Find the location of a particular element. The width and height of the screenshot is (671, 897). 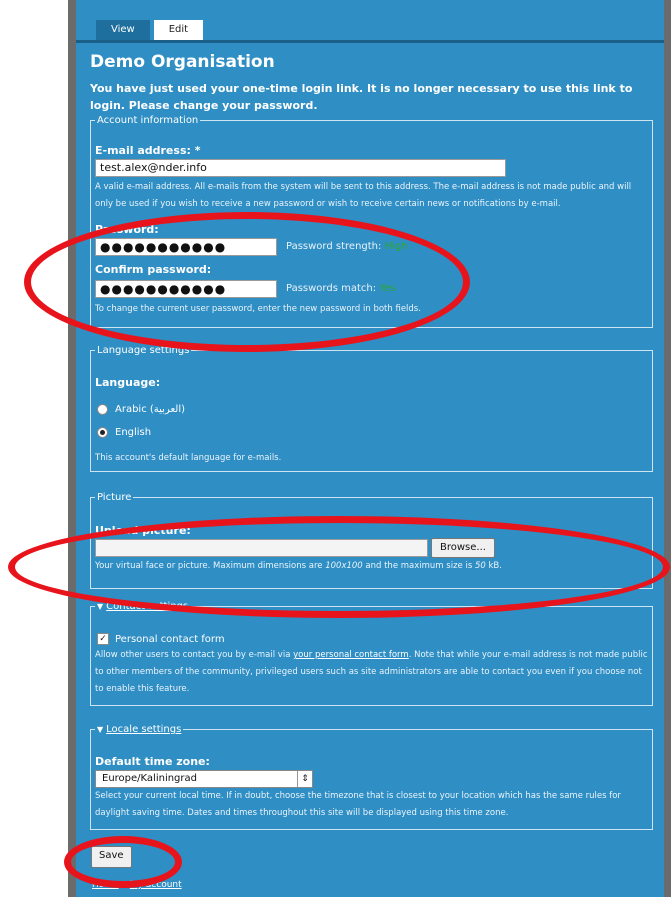

language-label: Language: is located at coordinates (128, 382).